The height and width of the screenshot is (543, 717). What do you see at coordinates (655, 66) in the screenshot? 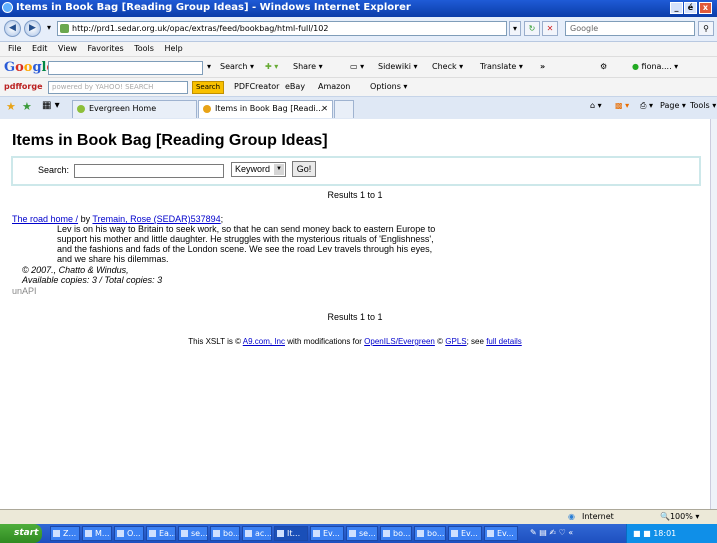
I see `account-button: ● fiona.... ▾` at bounding box center [655, 66].